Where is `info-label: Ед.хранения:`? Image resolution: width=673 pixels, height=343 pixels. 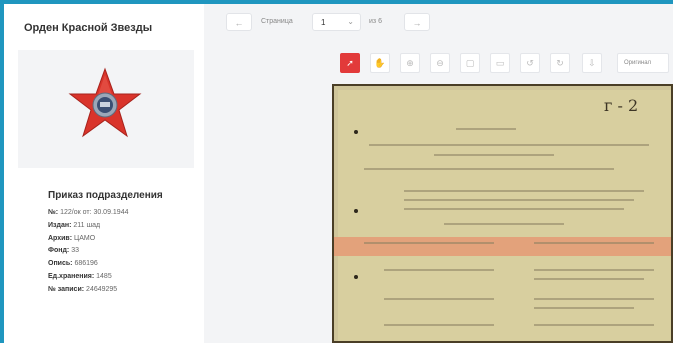
info-label: Ед.хранения: is located at coordinates (71, 276).